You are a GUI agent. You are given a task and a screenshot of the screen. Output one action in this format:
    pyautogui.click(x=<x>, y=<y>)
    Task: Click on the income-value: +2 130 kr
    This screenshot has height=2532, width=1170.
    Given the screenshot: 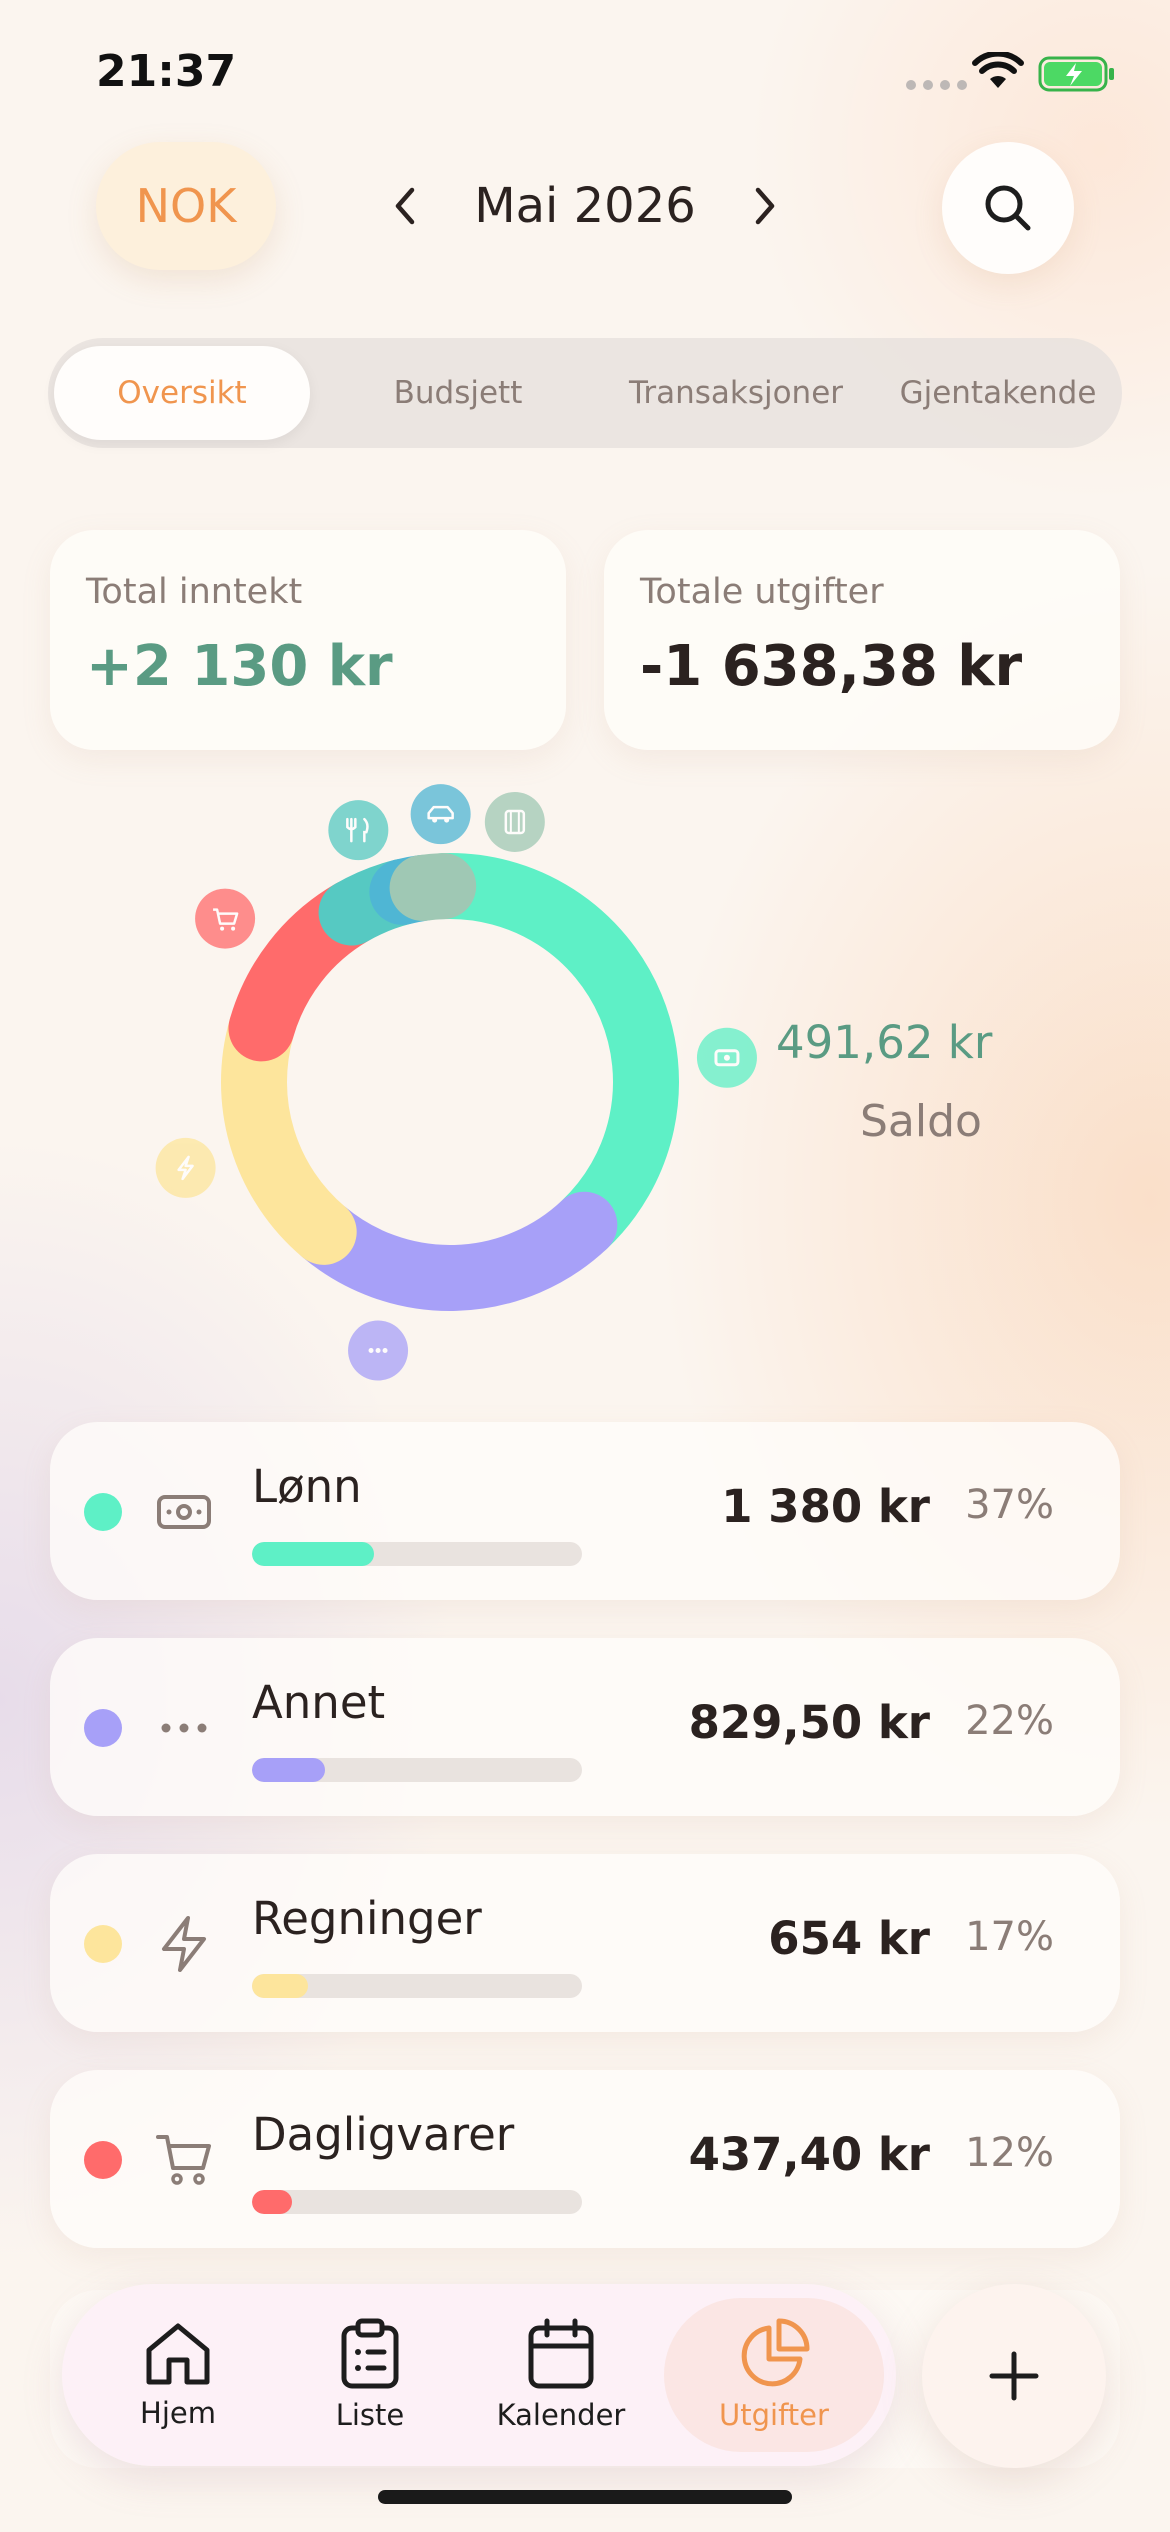 What is the action you would take?
    pyautogui.click(x=239, y=666)
    